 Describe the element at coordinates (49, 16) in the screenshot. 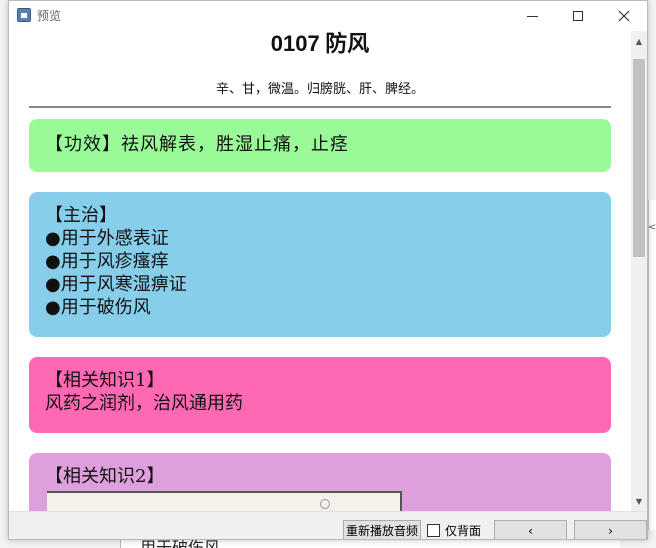

I see `window-title: 预览` at that location.